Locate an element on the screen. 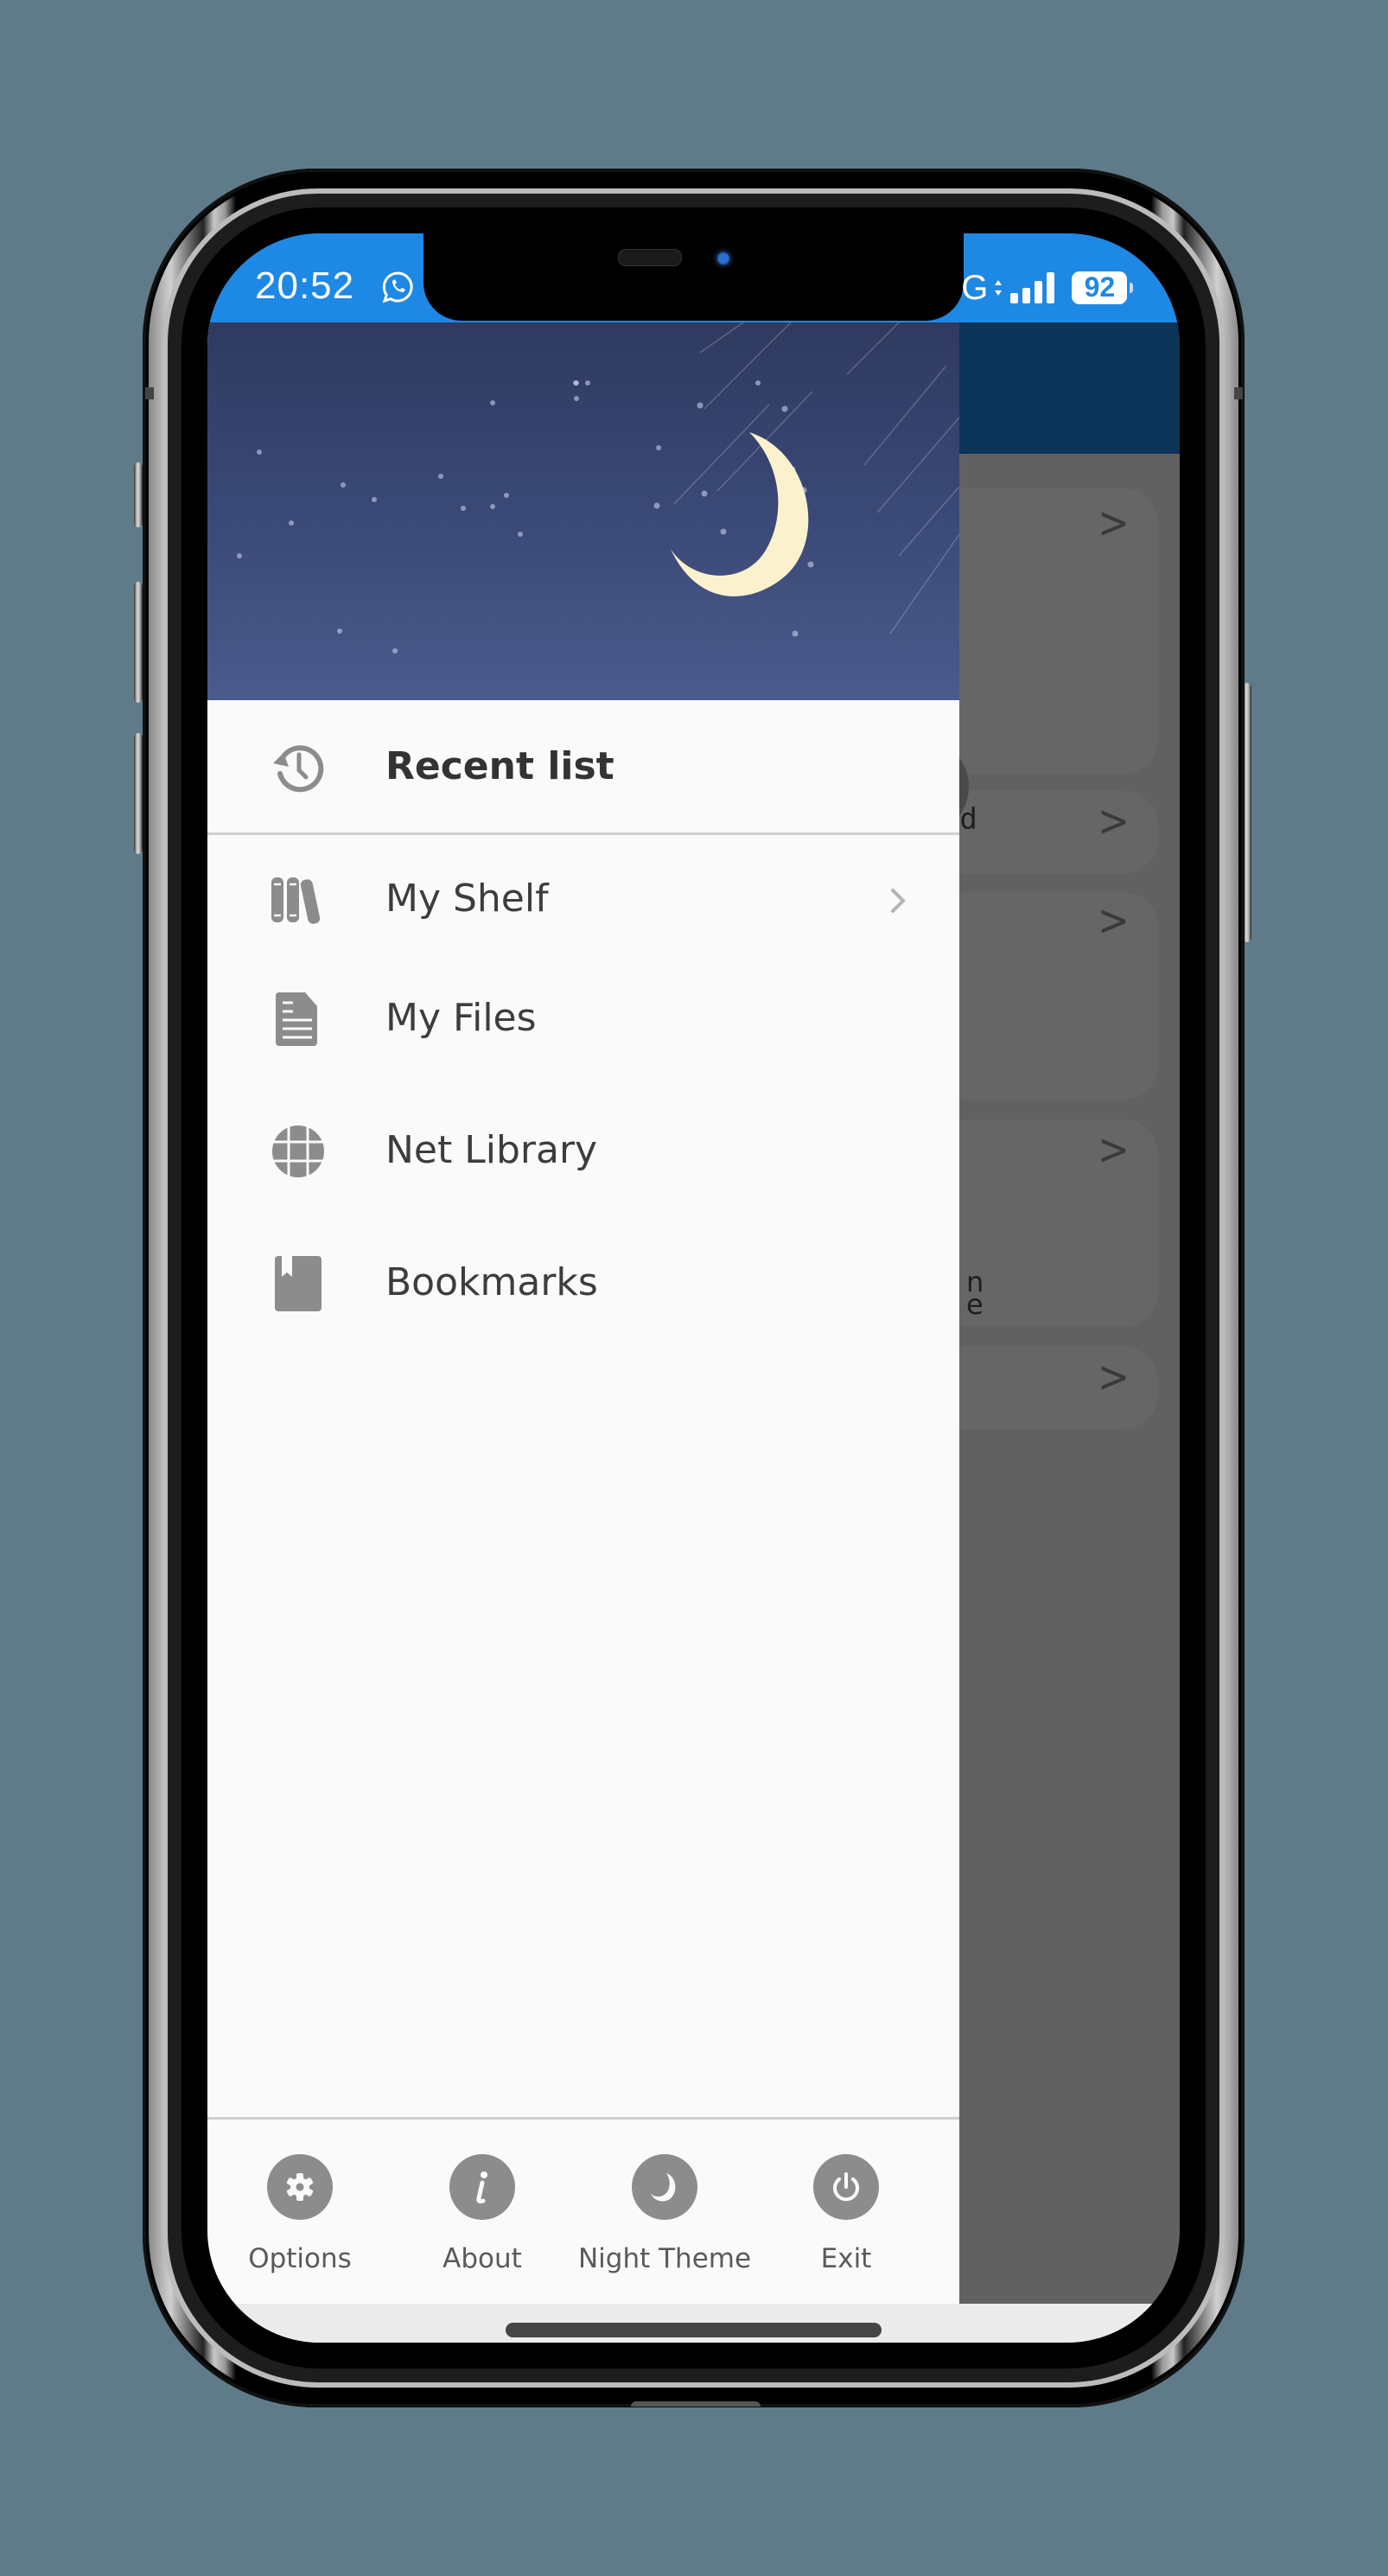 This screenshot has width=1388, height=2576. drawer-item-label: My Shelf is located at coordinates (467, 899).